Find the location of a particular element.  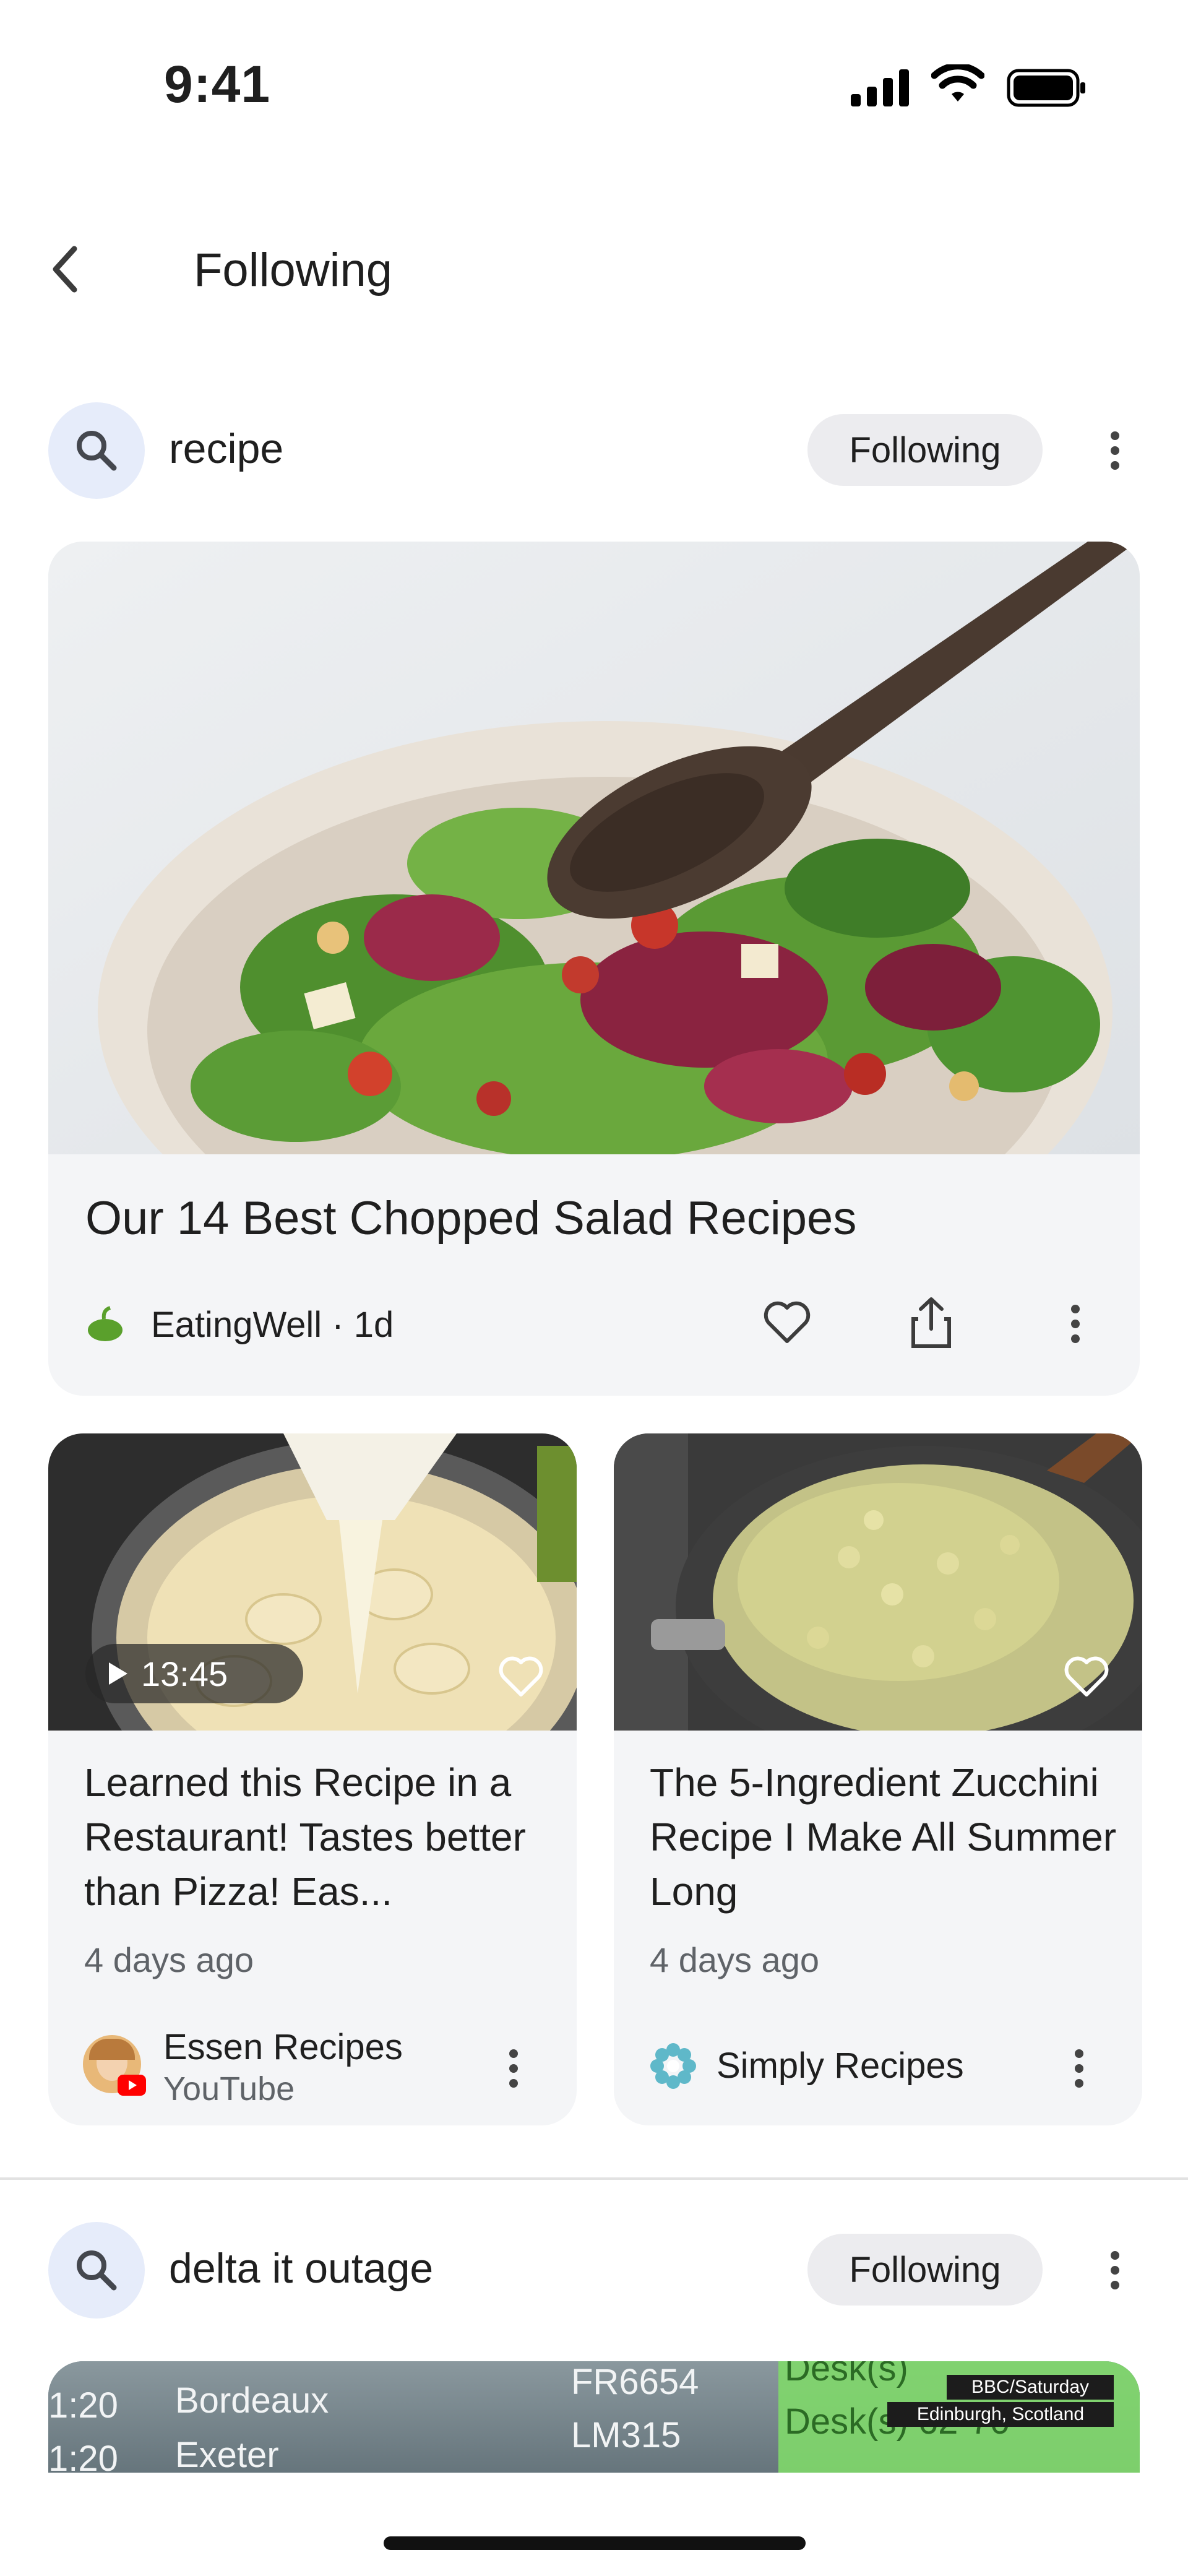

topic-label: recipe is located at coordinates (226, 448).